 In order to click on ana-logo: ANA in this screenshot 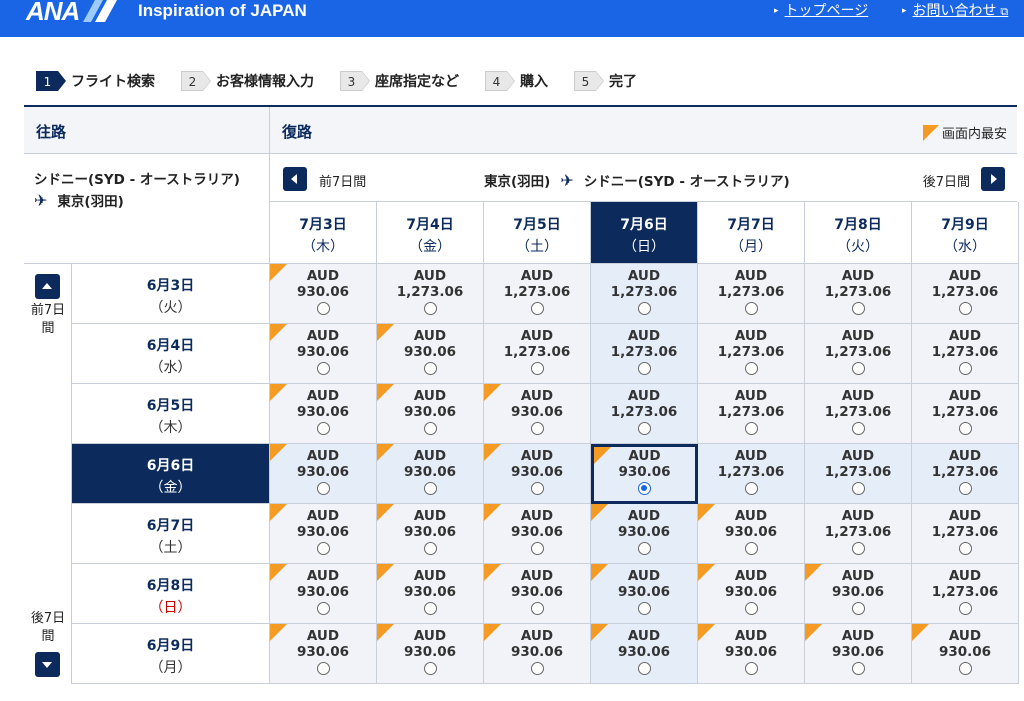, I will do `click(72, 12)`.